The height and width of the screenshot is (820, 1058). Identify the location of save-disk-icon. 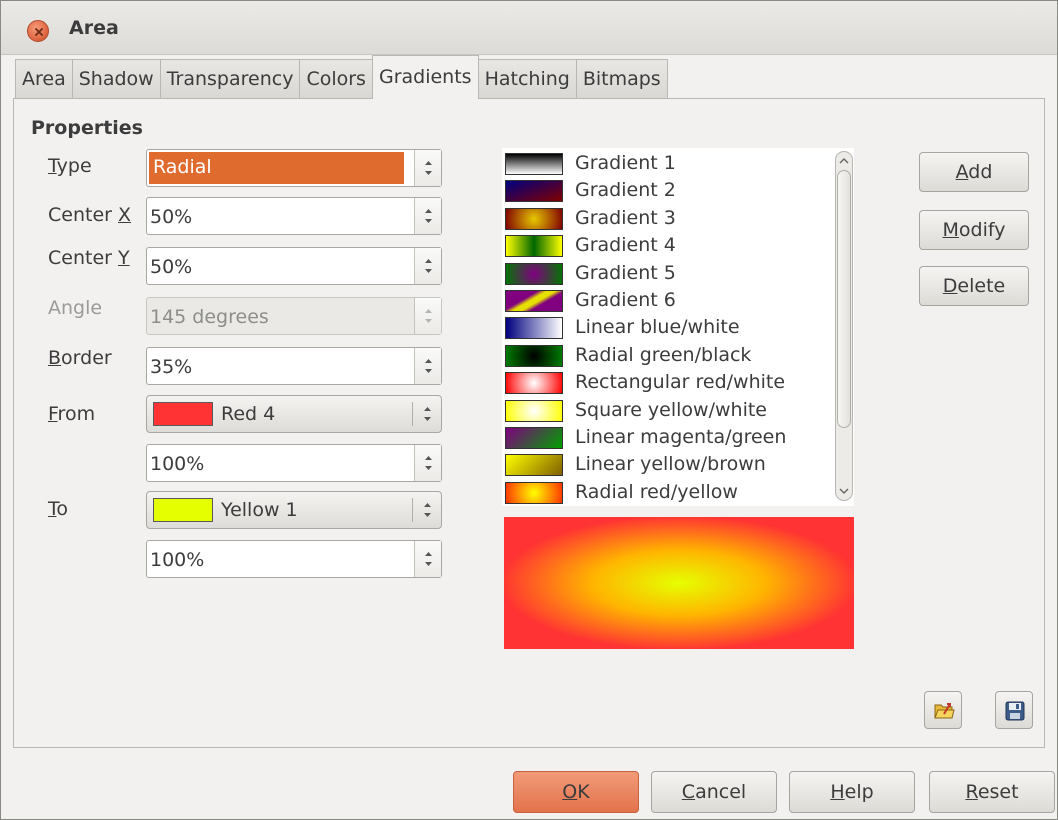
(1015, 711).